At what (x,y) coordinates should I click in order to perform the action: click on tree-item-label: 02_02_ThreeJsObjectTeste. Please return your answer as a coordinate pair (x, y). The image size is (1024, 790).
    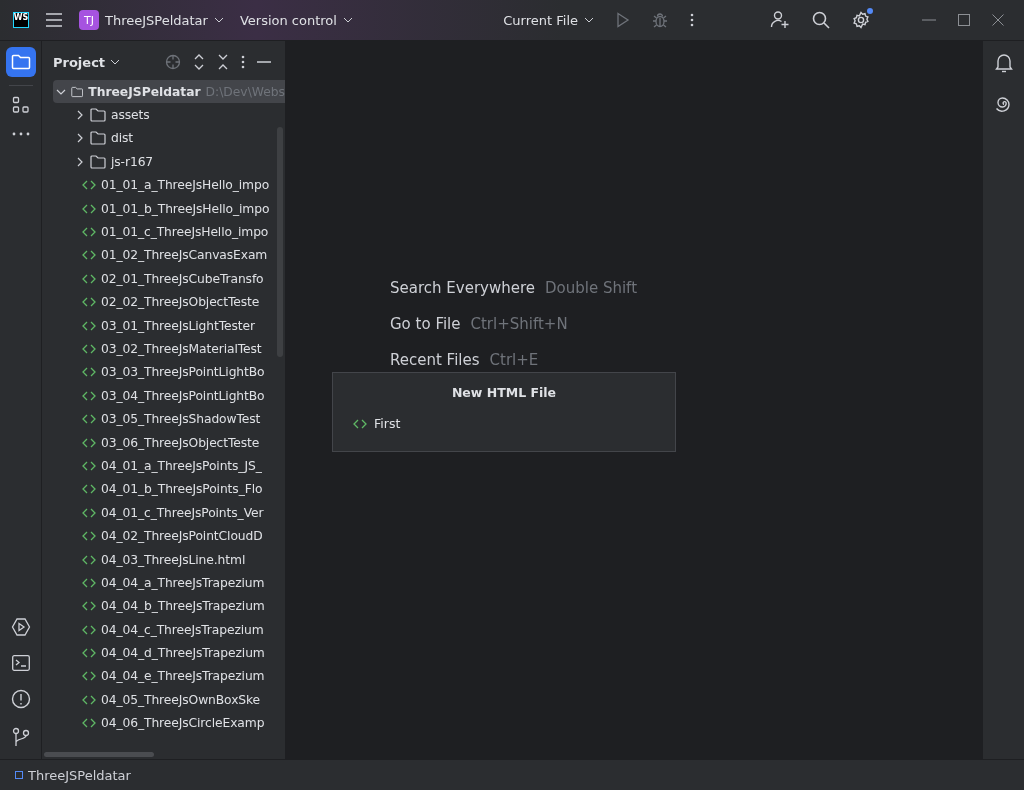
    Looking at the image, I should click on (180, 302).